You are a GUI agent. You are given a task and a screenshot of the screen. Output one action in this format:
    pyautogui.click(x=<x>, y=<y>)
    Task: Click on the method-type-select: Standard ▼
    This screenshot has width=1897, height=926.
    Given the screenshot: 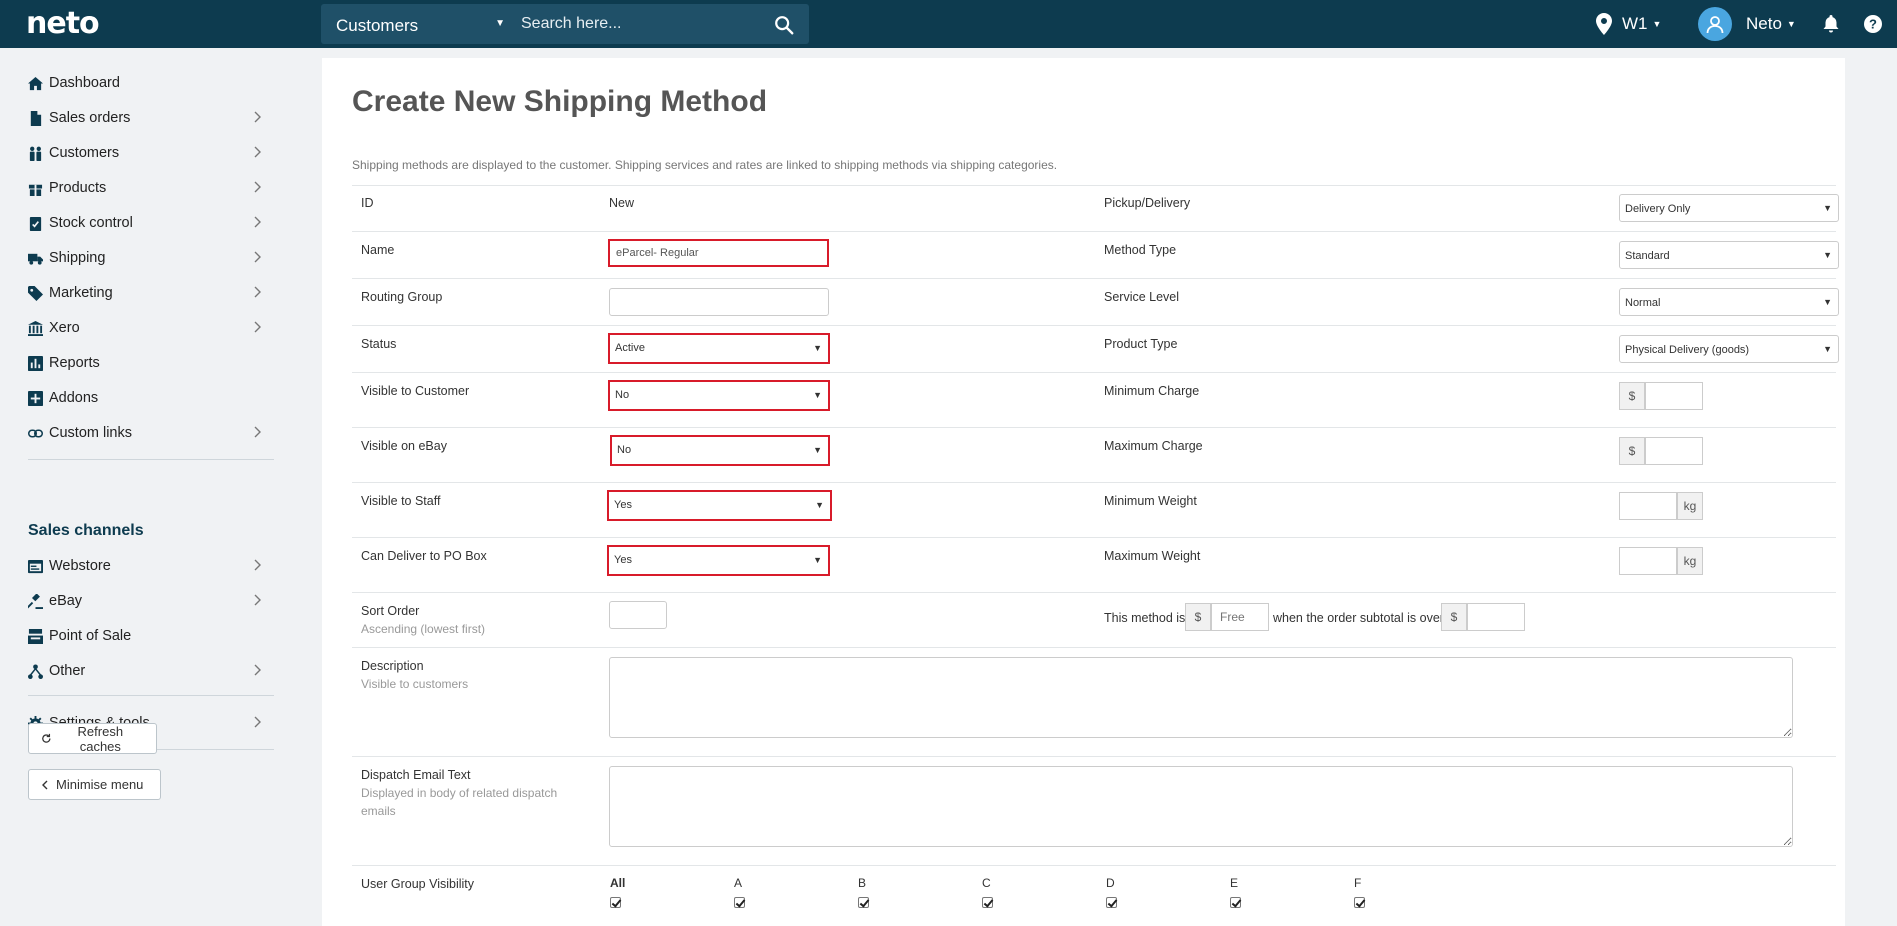 What is the action you would take?
    pyautogui.click(x=1729, y=255)
    